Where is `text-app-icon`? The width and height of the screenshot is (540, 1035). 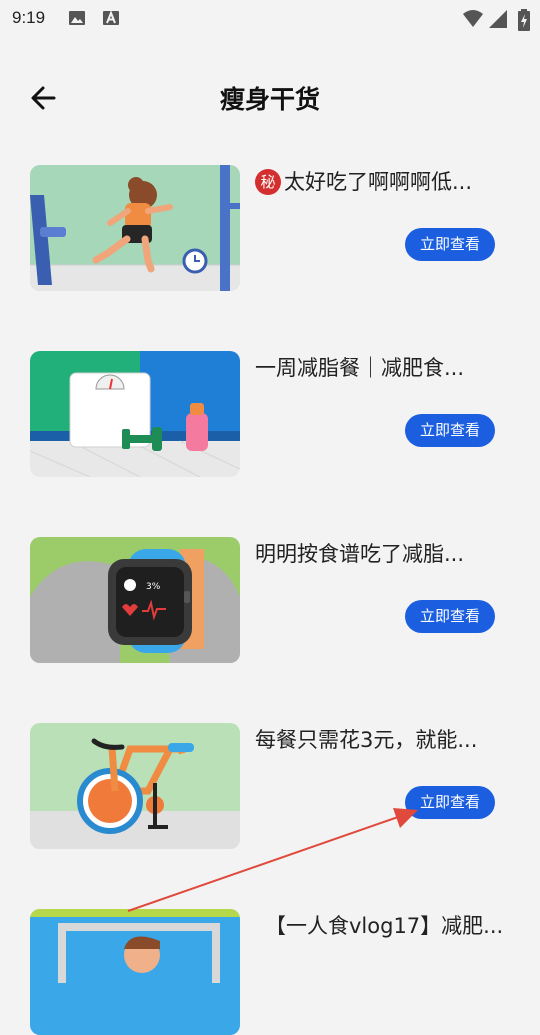
text-app-icon is located at coordinates (111, 20).